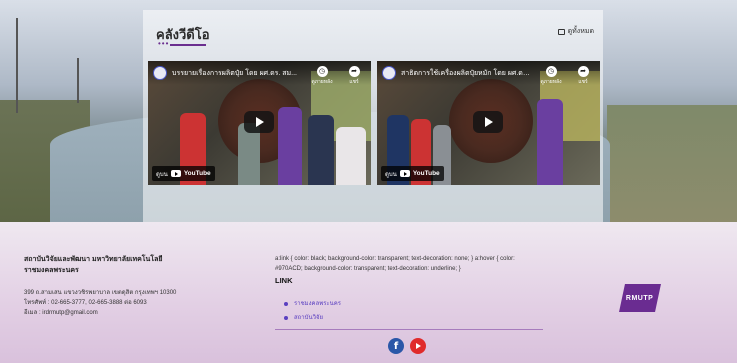  I want to click on see-all-link: ดูทั้งหมด, so click(575, 31).